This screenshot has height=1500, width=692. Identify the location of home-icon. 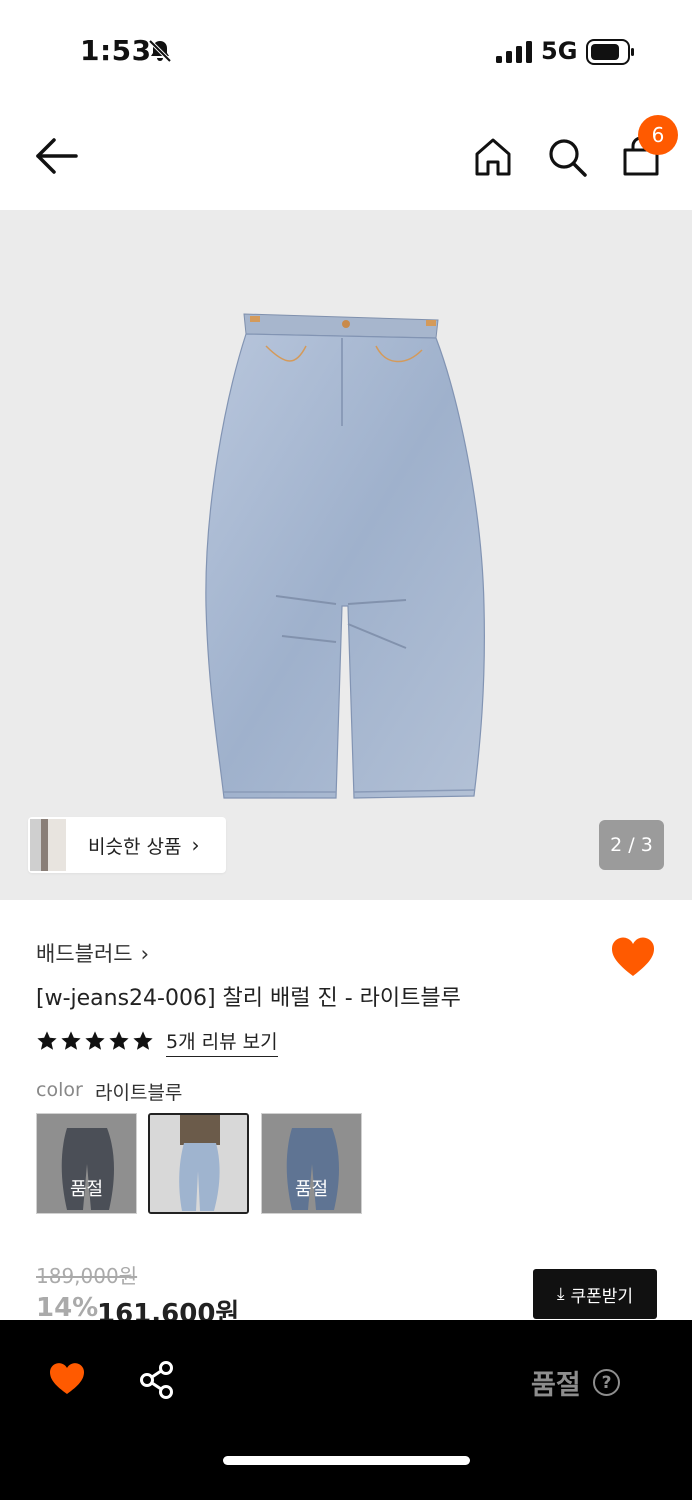
(493, 157).